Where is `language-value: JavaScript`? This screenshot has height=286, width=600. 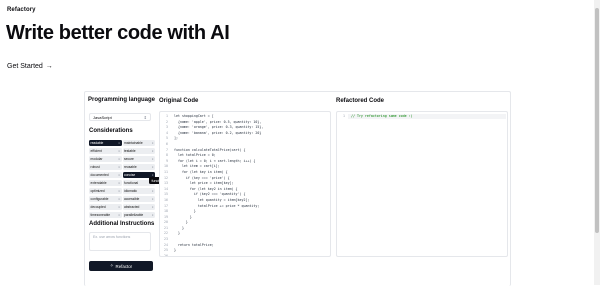 language-value: JavaScript is located at coordinates (102, 117).